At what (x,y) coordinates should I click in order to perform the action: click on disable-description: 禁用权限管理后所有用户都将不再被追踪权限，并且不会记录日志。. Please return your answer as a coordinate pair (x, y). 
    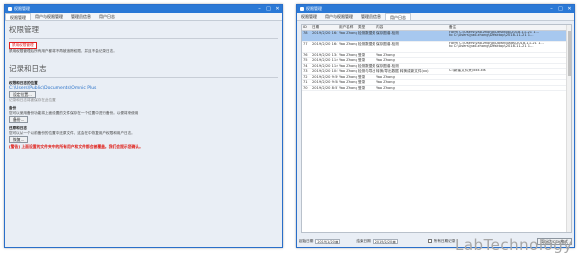
    Looking at the image, I should click on (63, 51).